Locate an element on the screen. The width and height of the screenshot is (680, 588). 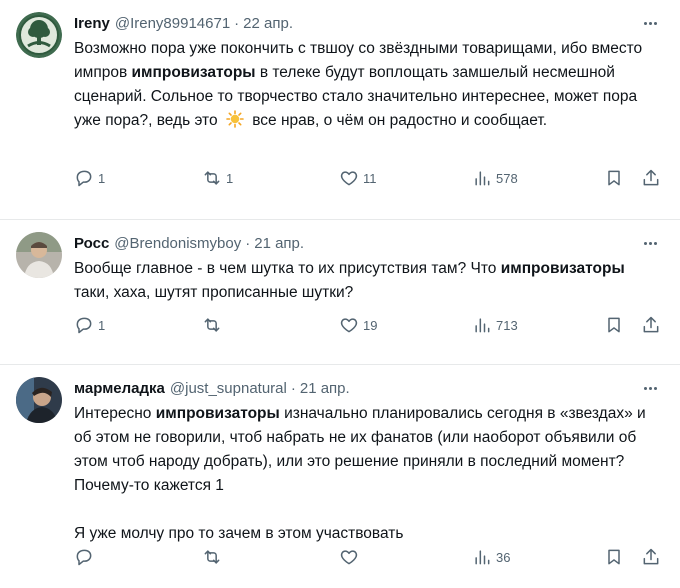
author-handle: @Ireny89914671 is located at coordinates (172, 24).